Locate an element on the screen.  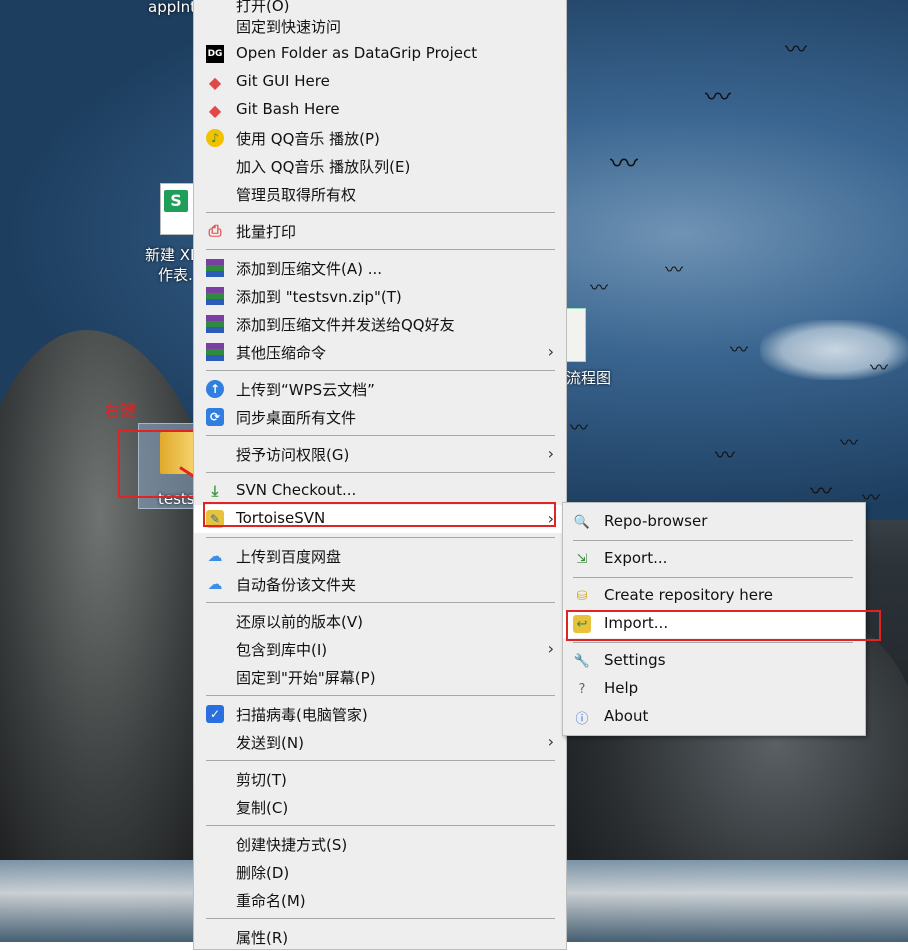
menu-item-pin-start: 固定到"开始"屏幕(P) is located at coordinates (380, 677).